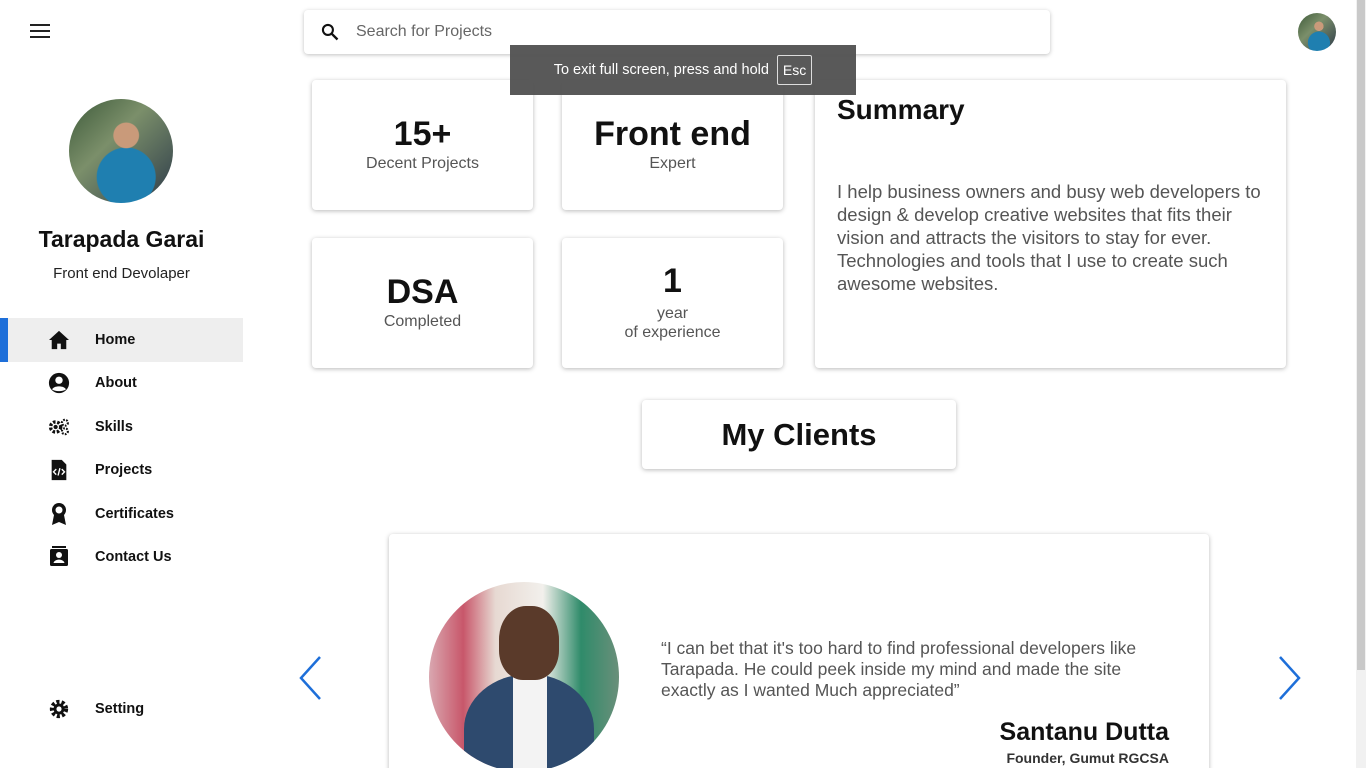  Describe the element at coordinates (1084, 732) in the screenshot. I see `client-name: Santanu Dutta` at that location.